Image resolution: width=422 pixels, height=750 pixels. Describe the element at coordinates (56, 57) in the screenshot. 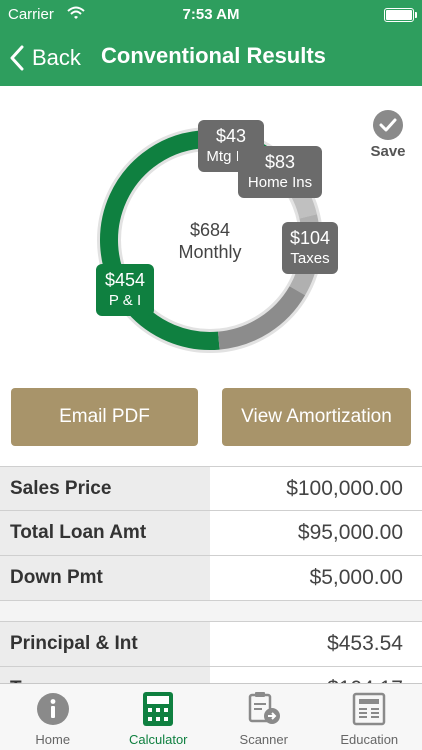

I see `back-label: Back` at that location.